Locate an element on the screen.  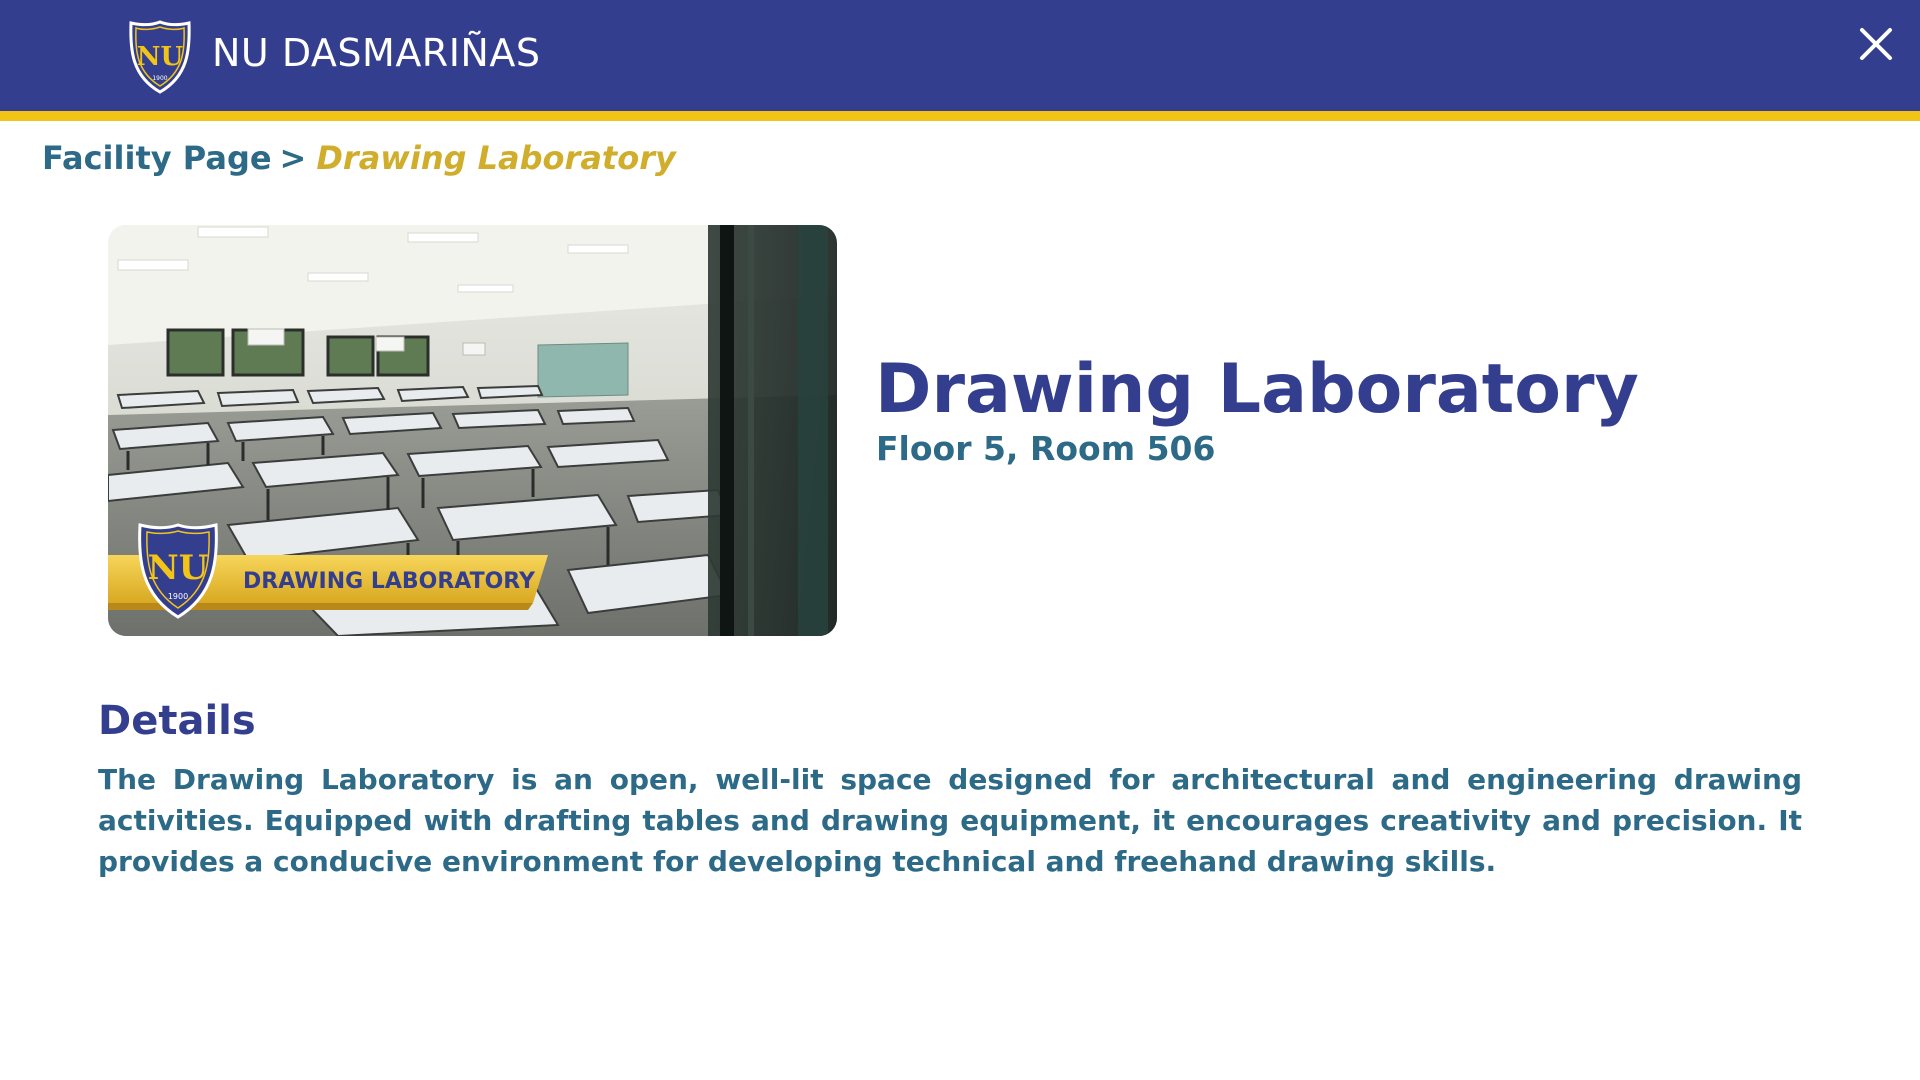
banner-text: DRAWING LABORATORY is located at coordinates (389, 581).